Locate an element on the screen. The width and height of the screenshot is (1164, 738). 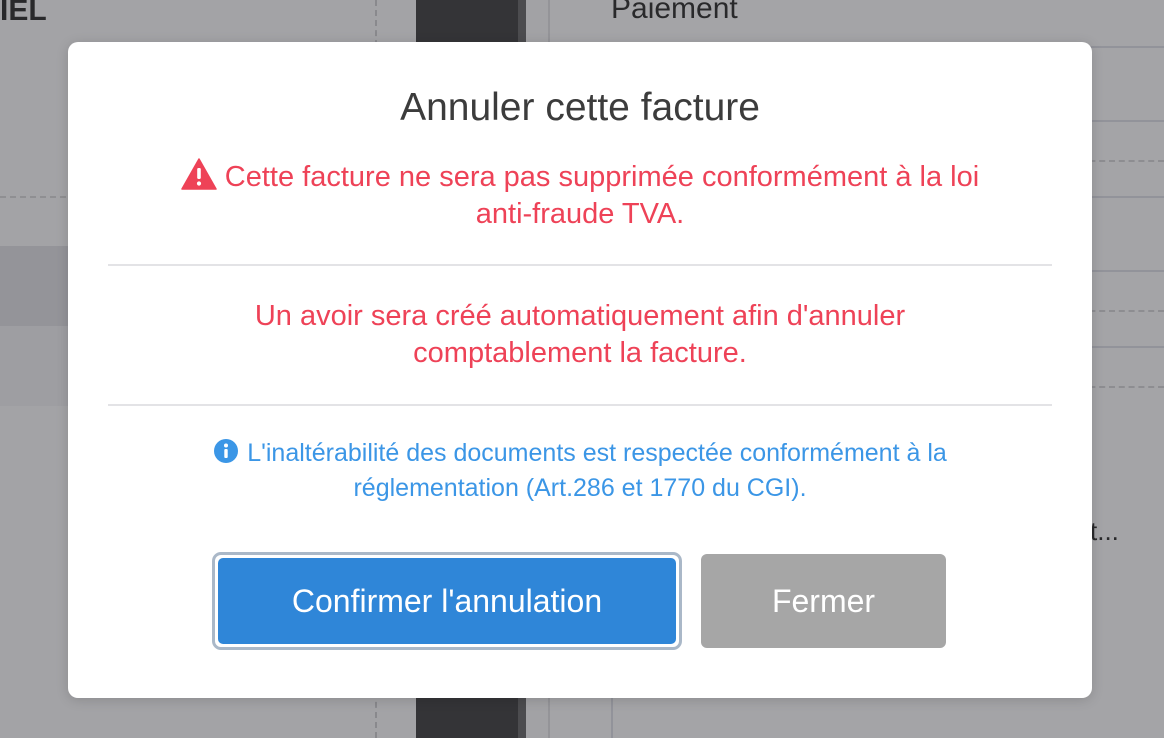
warning-line-2: anti-fraude TVA. is located at coordinates (580, 214).